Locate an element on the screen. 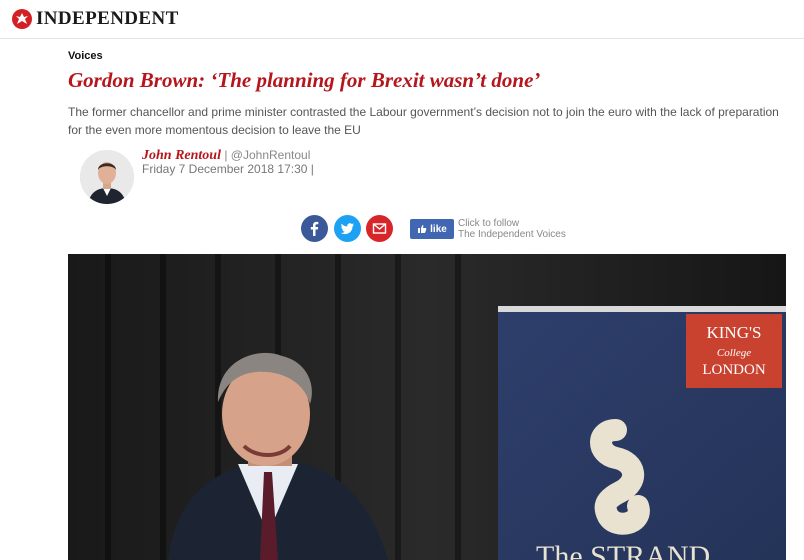 Image resolution: width=804 pixels, height=560 pixels. follow-prompt: Click to follow The Independent Voices is located at coordinates (512, 229).